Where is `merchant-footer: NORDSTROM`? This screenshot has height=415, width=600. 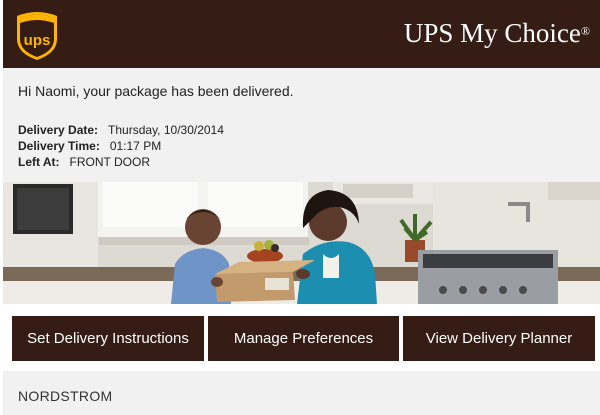
merchant-footer: NORDSTROM is located at coordinates (301, 393).